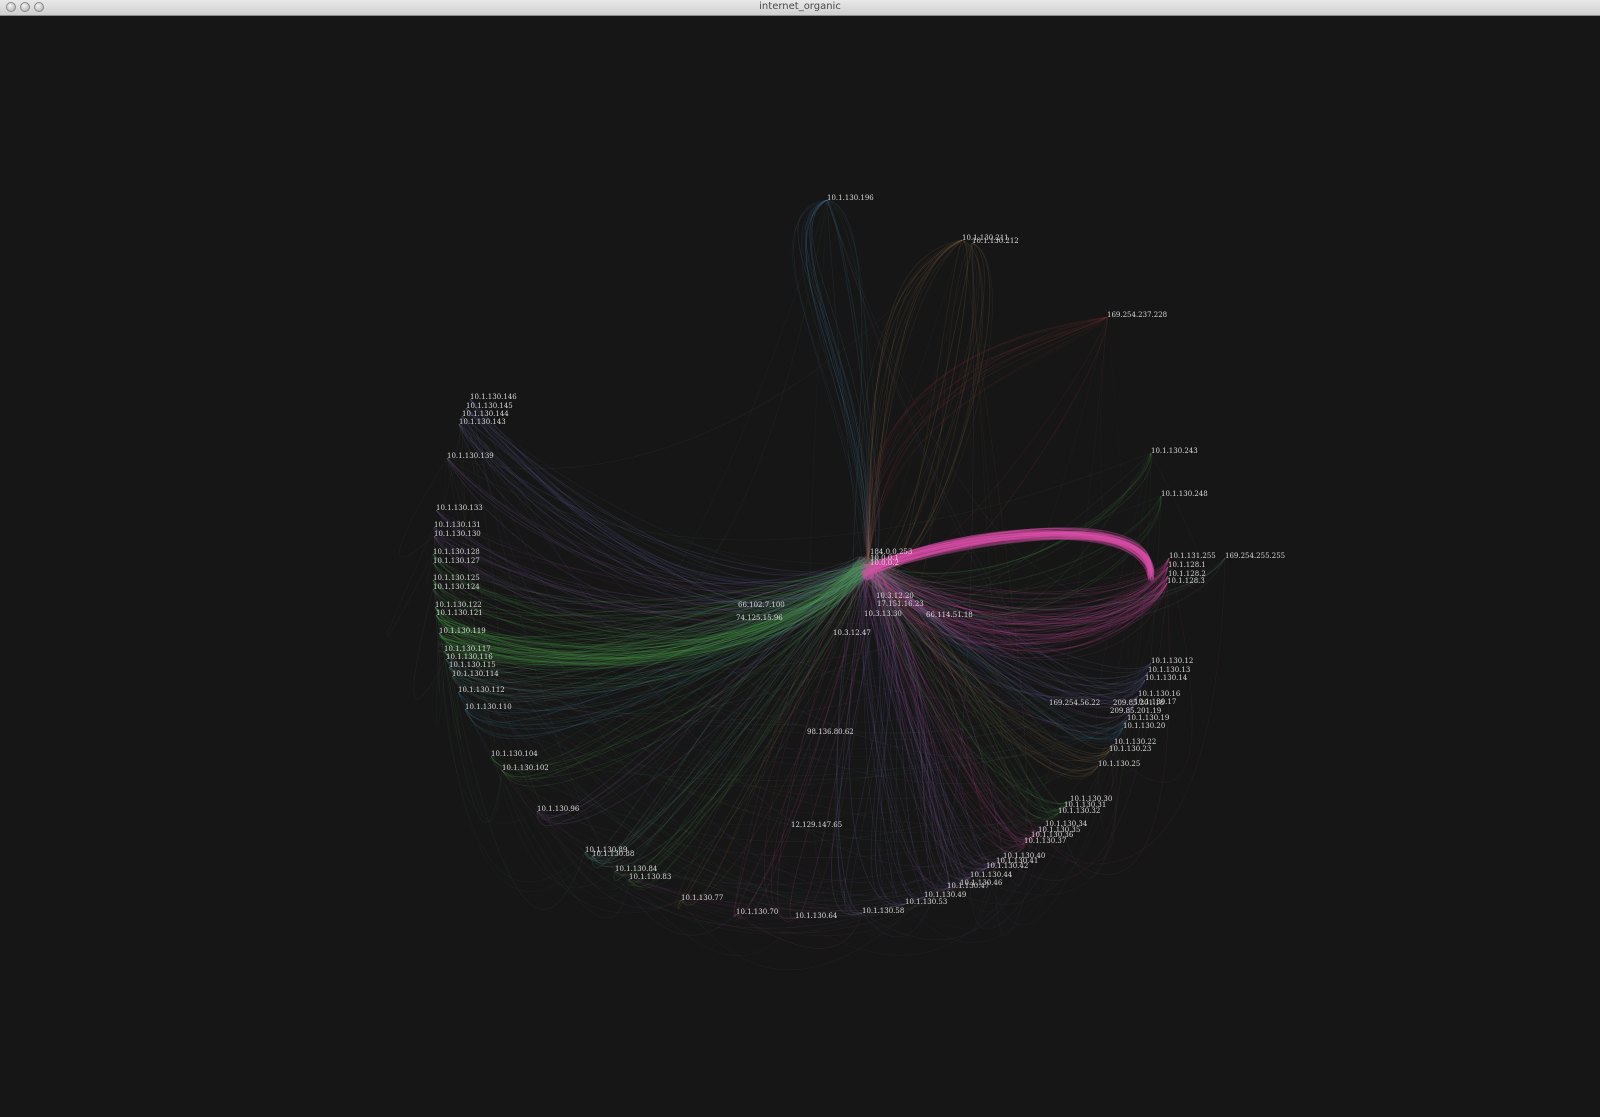 This screenshot has width=1600, height=1117. What do you see at coordinates (900, 604) in the screenshot?
I see `inner-node-label: 17.151.16.23` at bounding box center [900, 604].